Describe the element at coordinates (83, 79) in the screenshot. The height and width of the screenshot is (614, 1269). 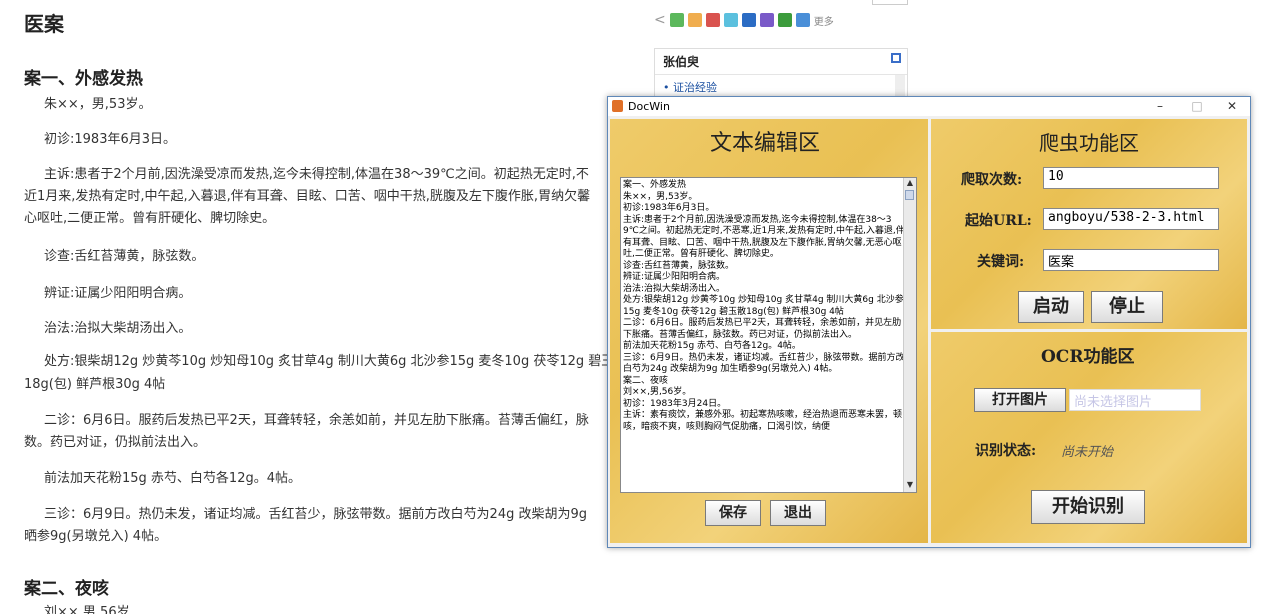
I see `case1-title: 案一、外感发热` at that location.